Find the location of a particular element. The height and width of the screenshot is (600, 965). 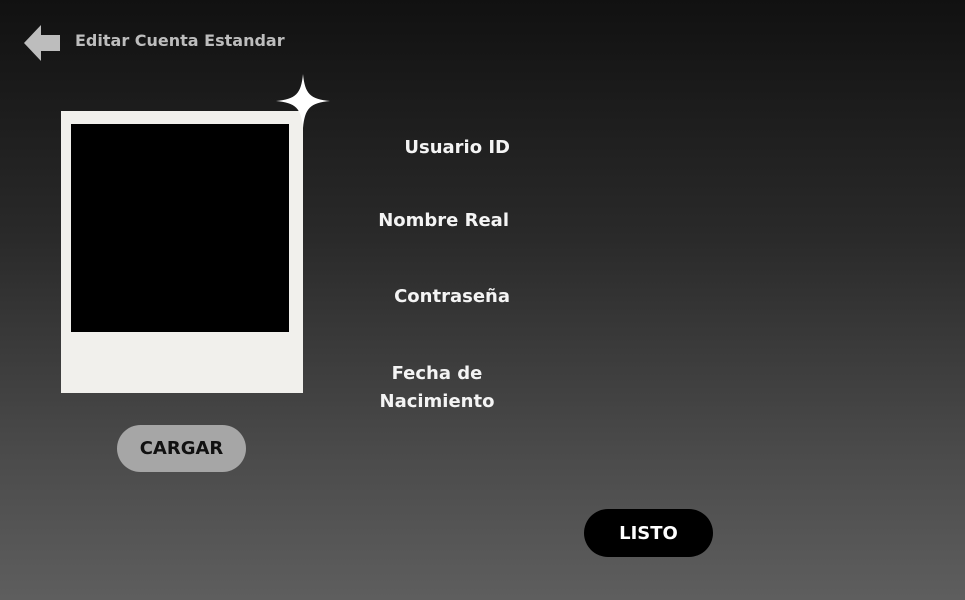

birth-date-label-line1: Fecha de is located at coordinates (437, 373).